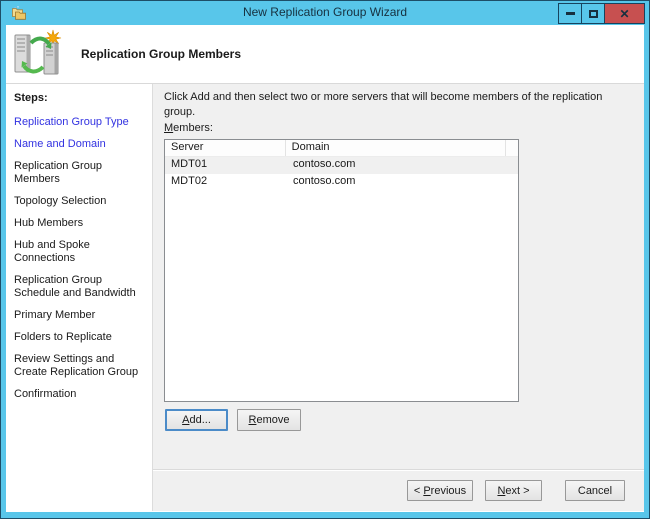 Image resolution: width=650 pixels, height=519 pixels. What do you see at coordinates (512, 148) in the screenshot?
I see `column-header-filler` at bounding box center [512, 148].